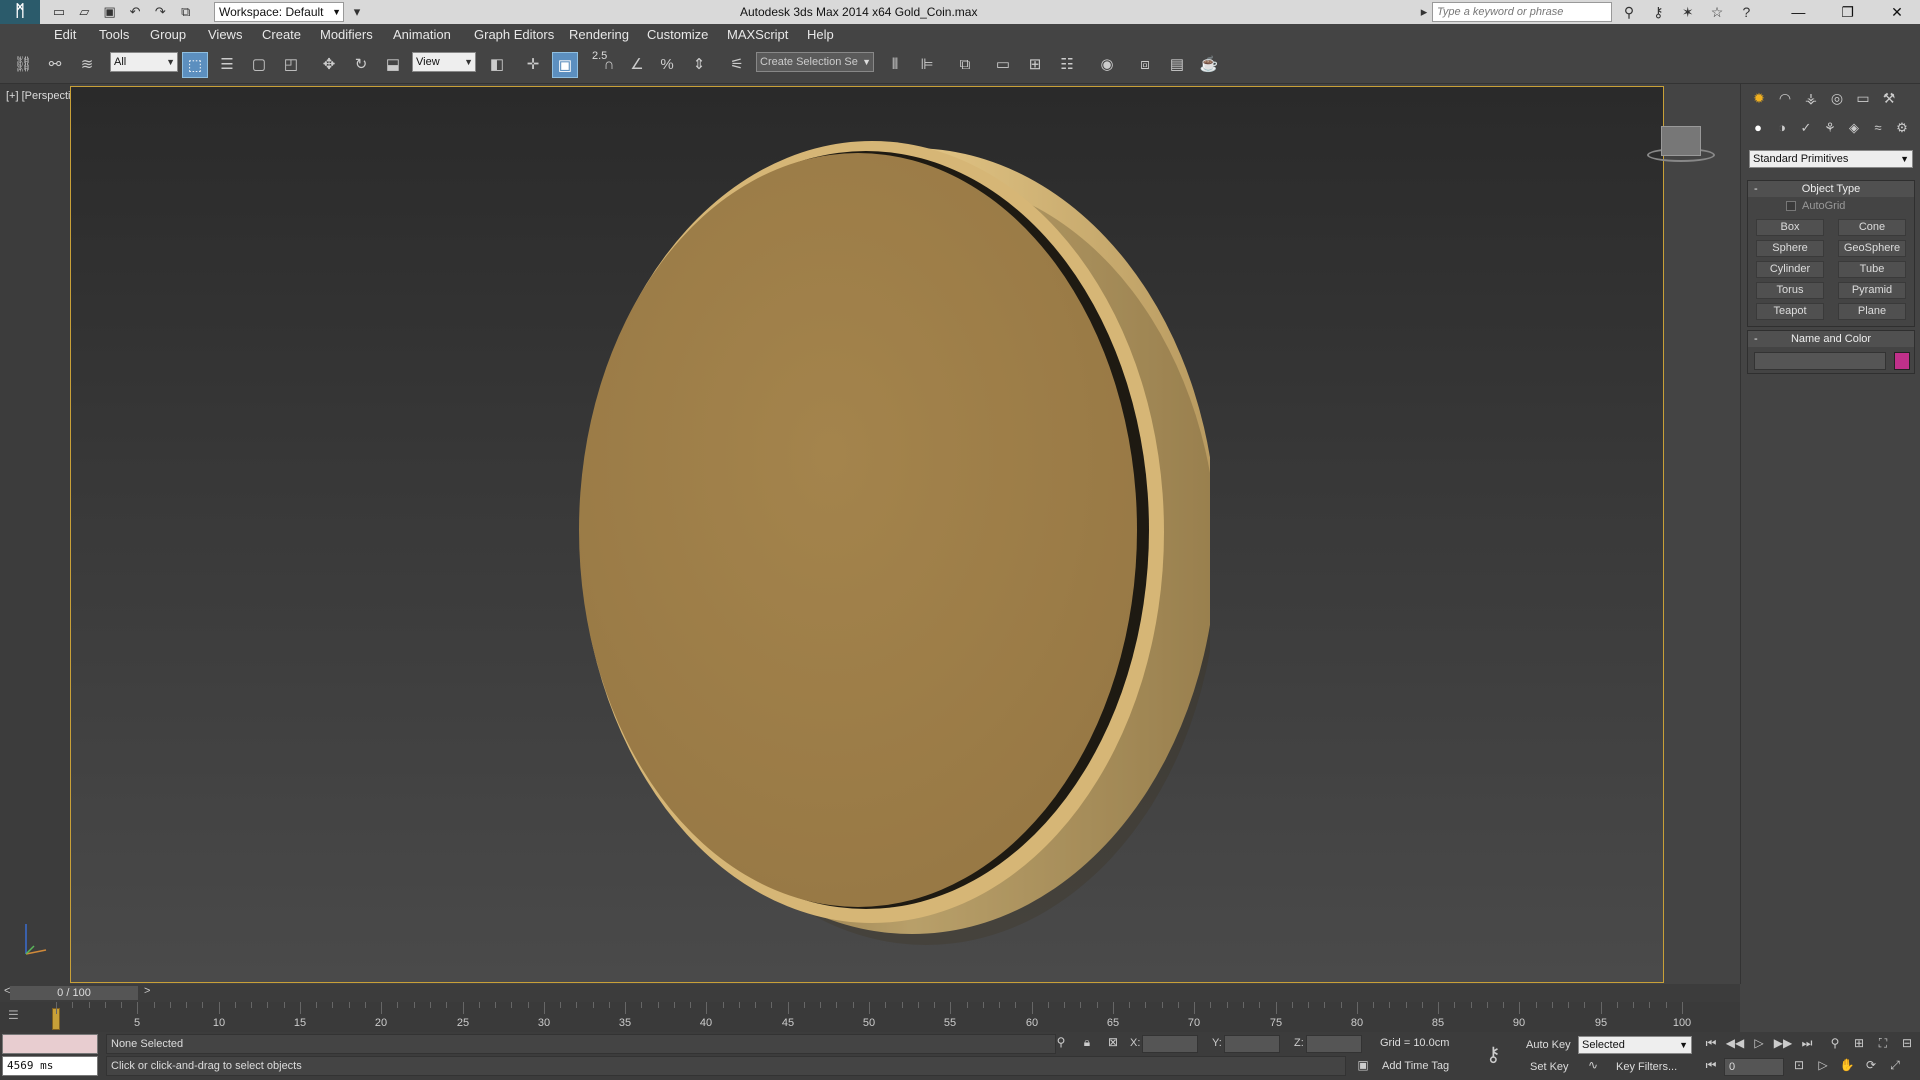  Describe the element at coordinates (1811, 100) in the screenshot. I see `hierarchy-tab-icon: ⚶` at that location.